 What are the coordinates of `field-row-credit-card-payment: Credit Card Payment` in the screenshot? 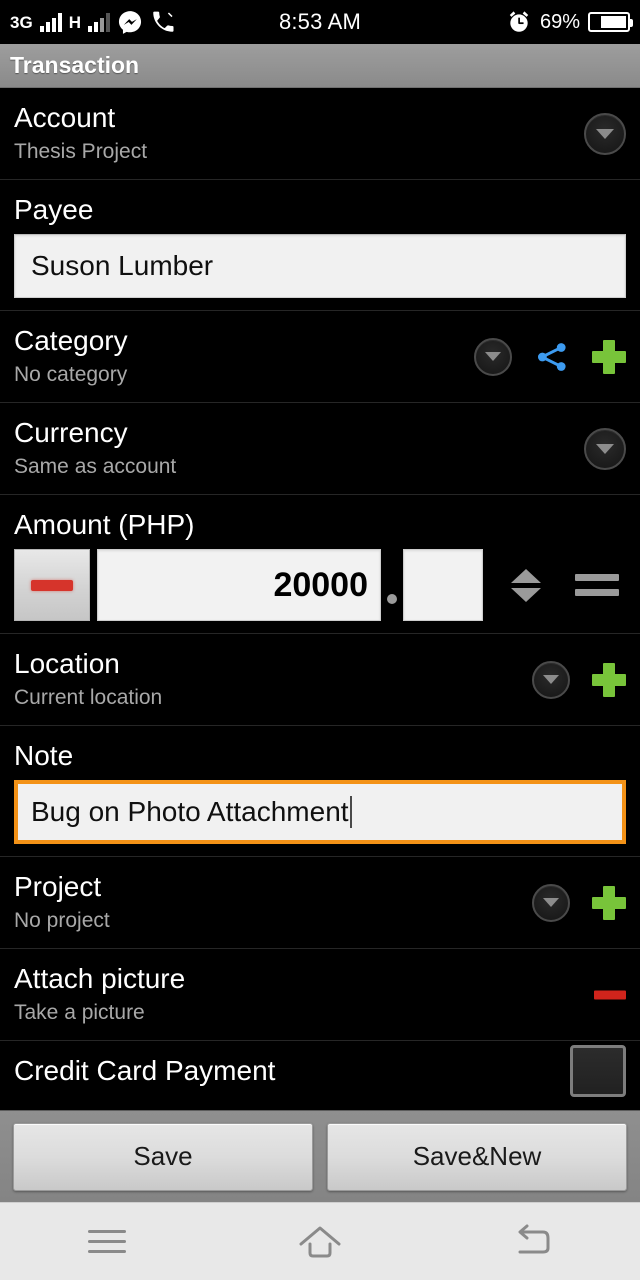 It's located at (320, 1071).